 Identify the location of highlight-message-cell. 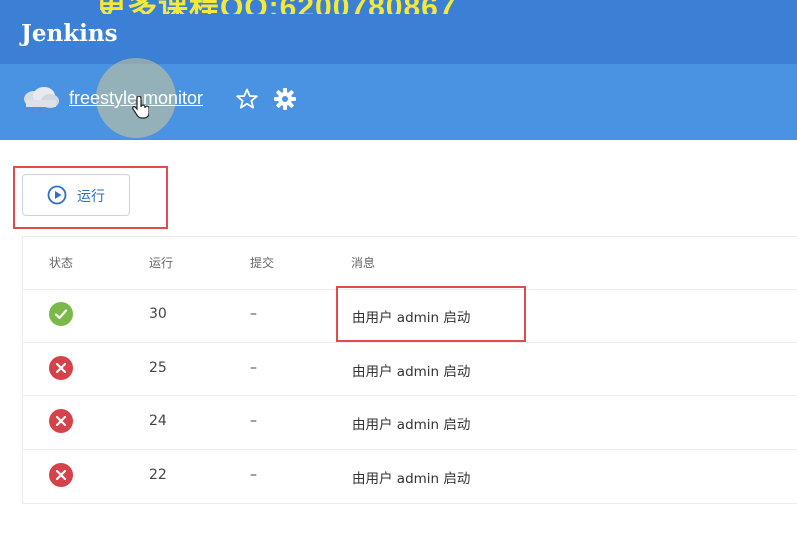
(431, 314).